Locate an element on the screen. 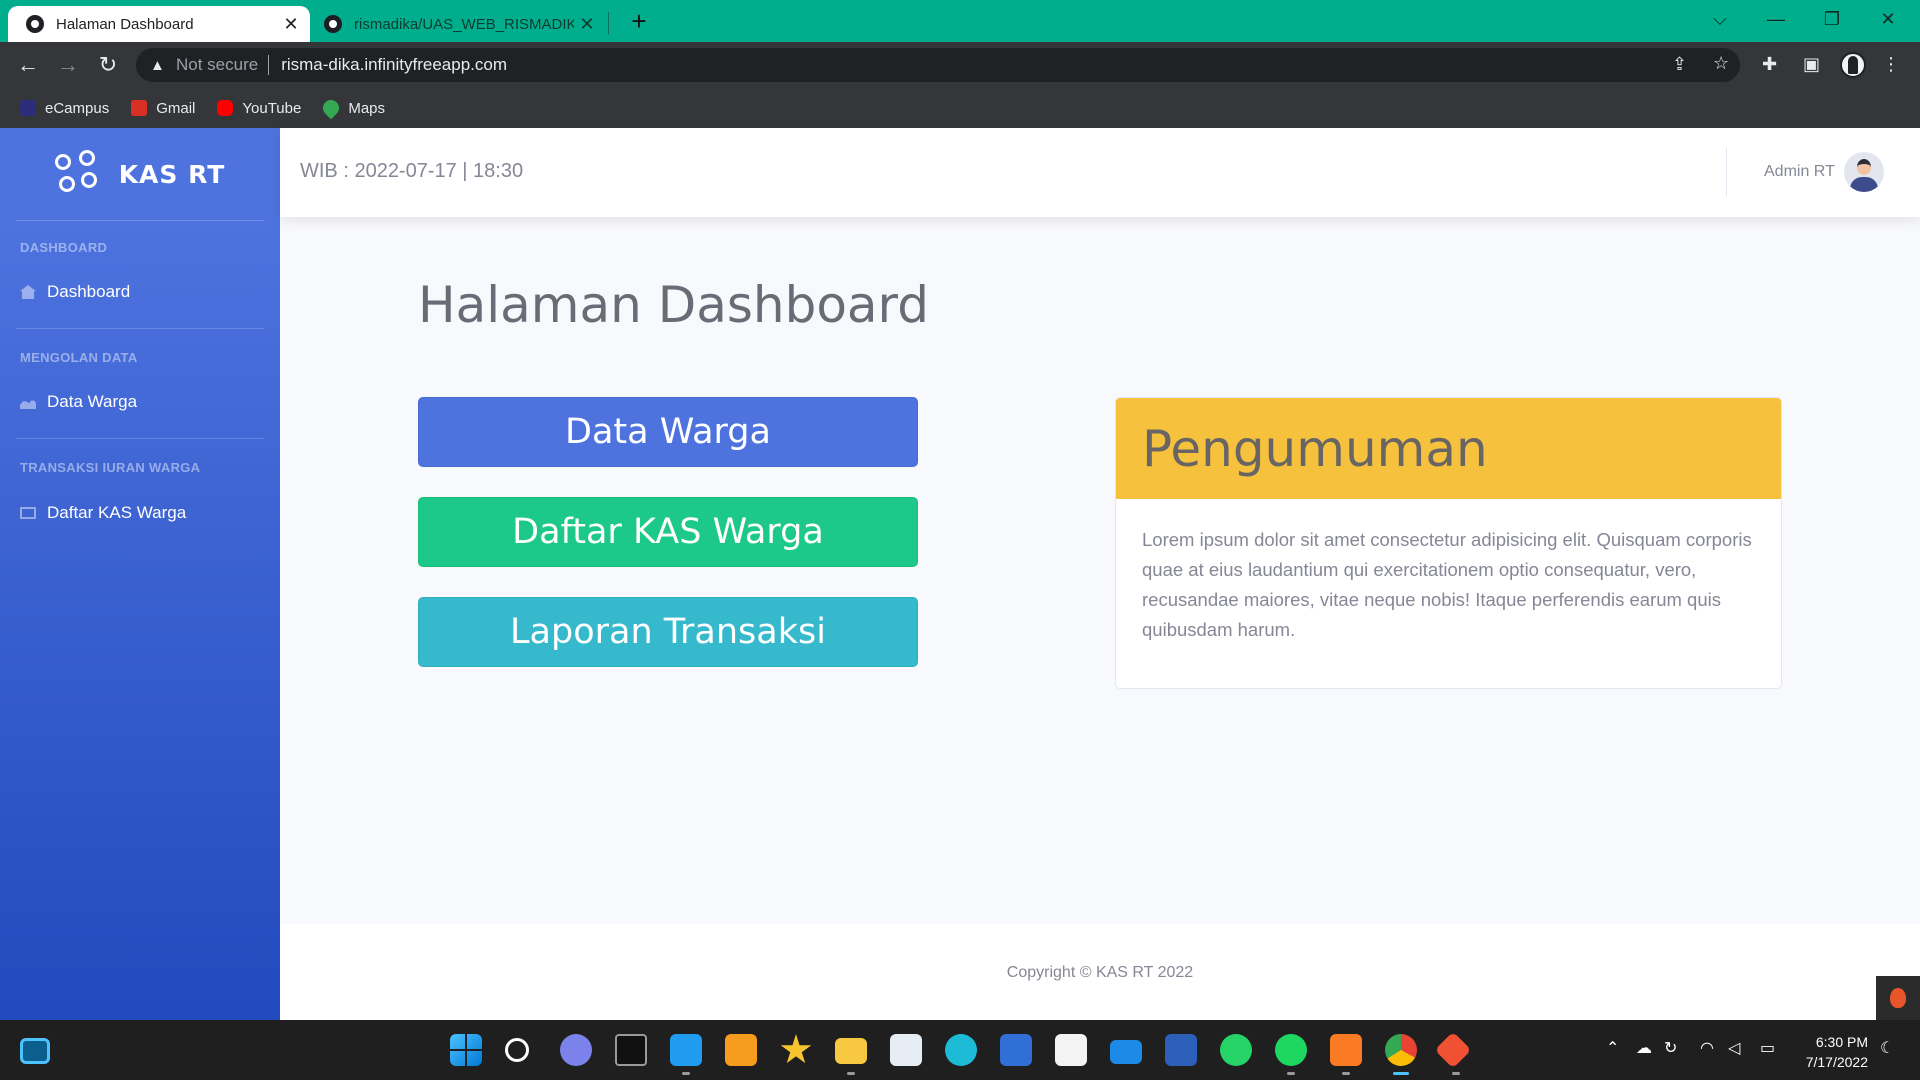 The width and height of the screenshot is (1920, 1080). footer: Copyright © KAS RT 2022 is located at coordinates (1100, 972).